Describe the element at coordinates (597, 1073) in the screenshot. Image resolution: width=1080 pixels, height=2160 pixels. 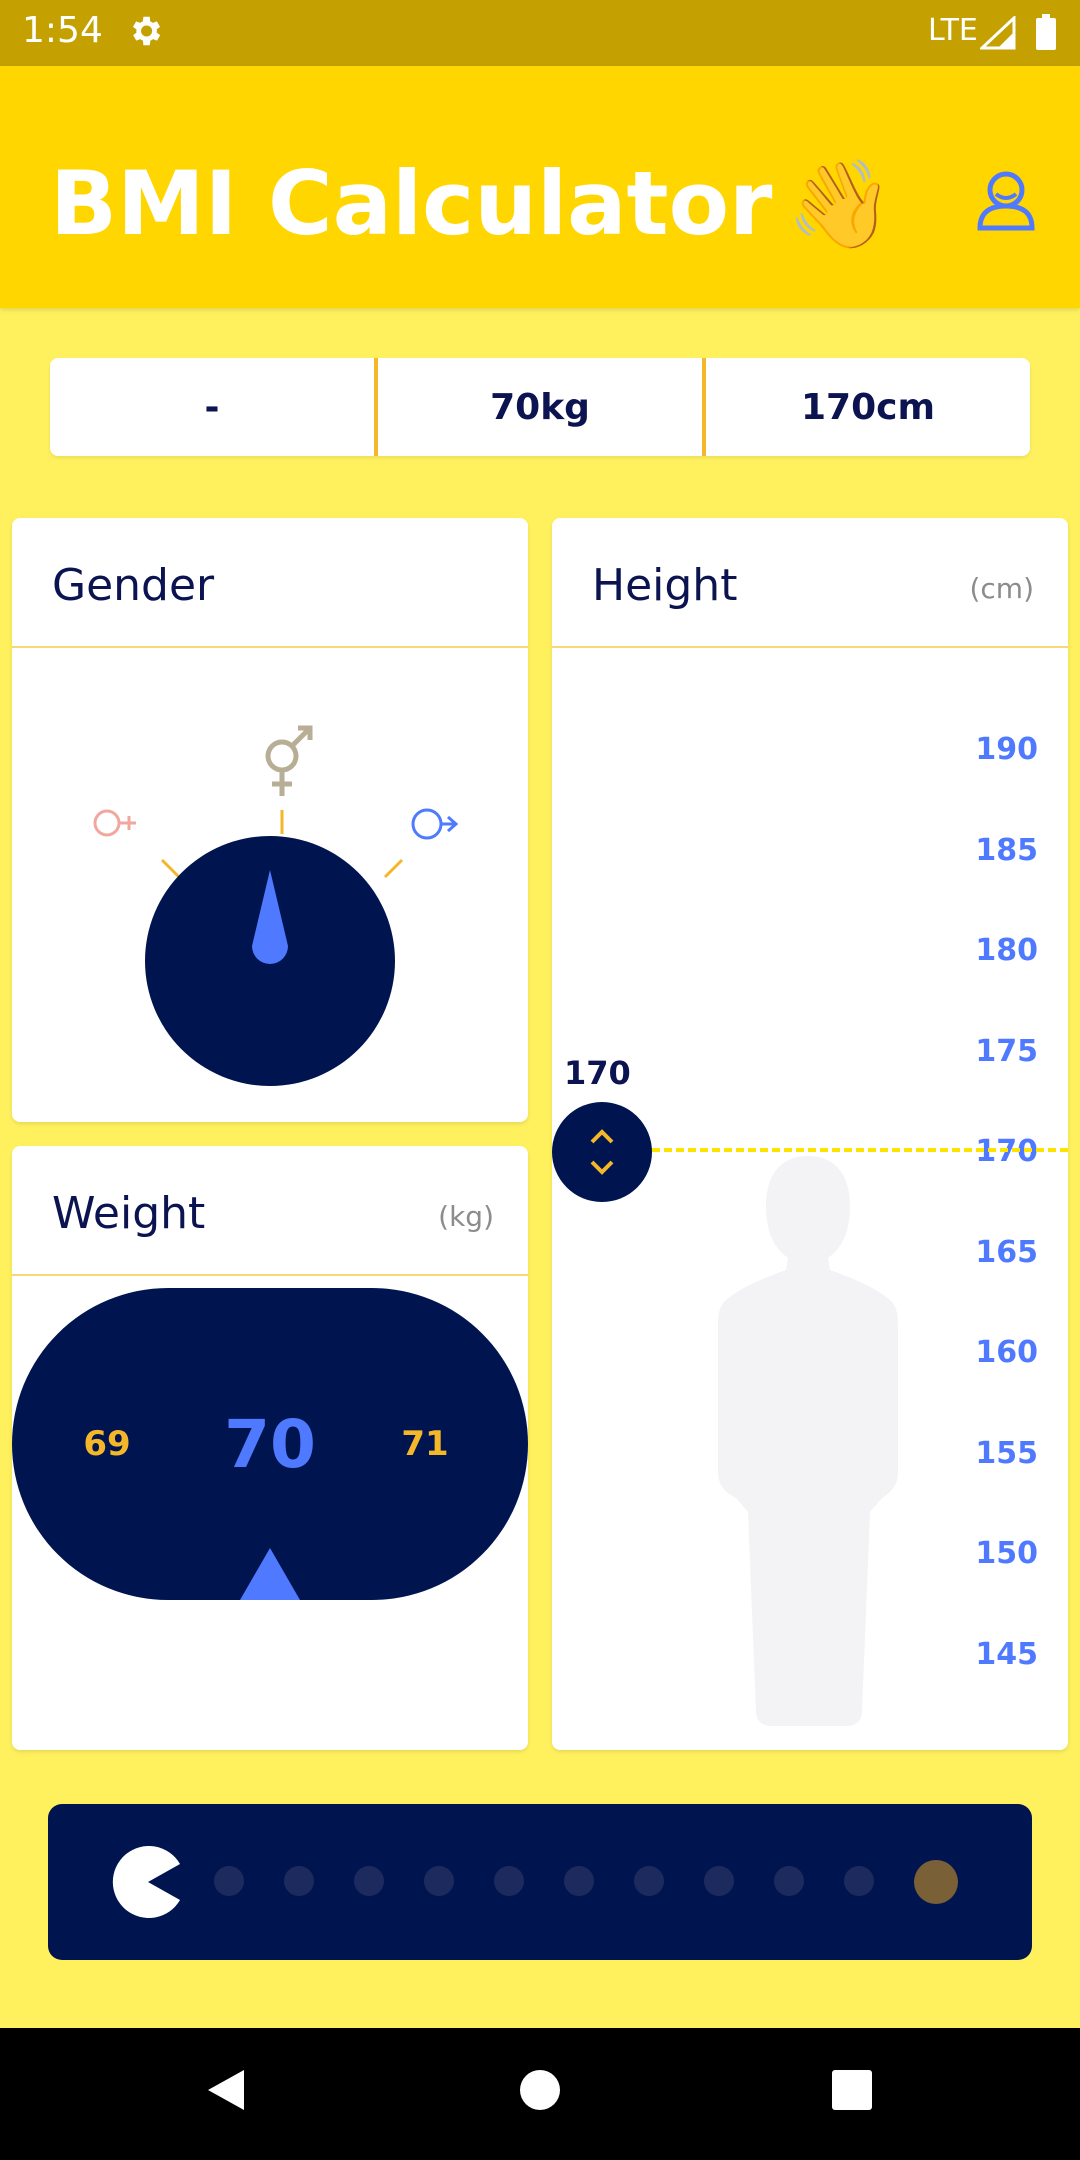
I see `height-handle-label: 170` at that location.